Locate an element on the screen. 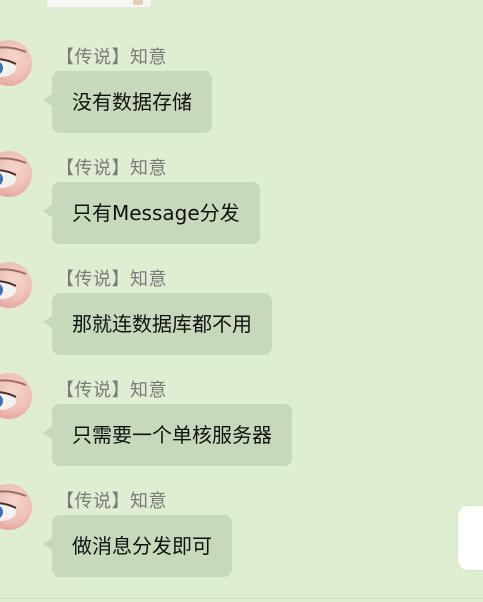 The height and width of the screenshot is (602, 483). previous-message-card is located at coordinates (99, 4).